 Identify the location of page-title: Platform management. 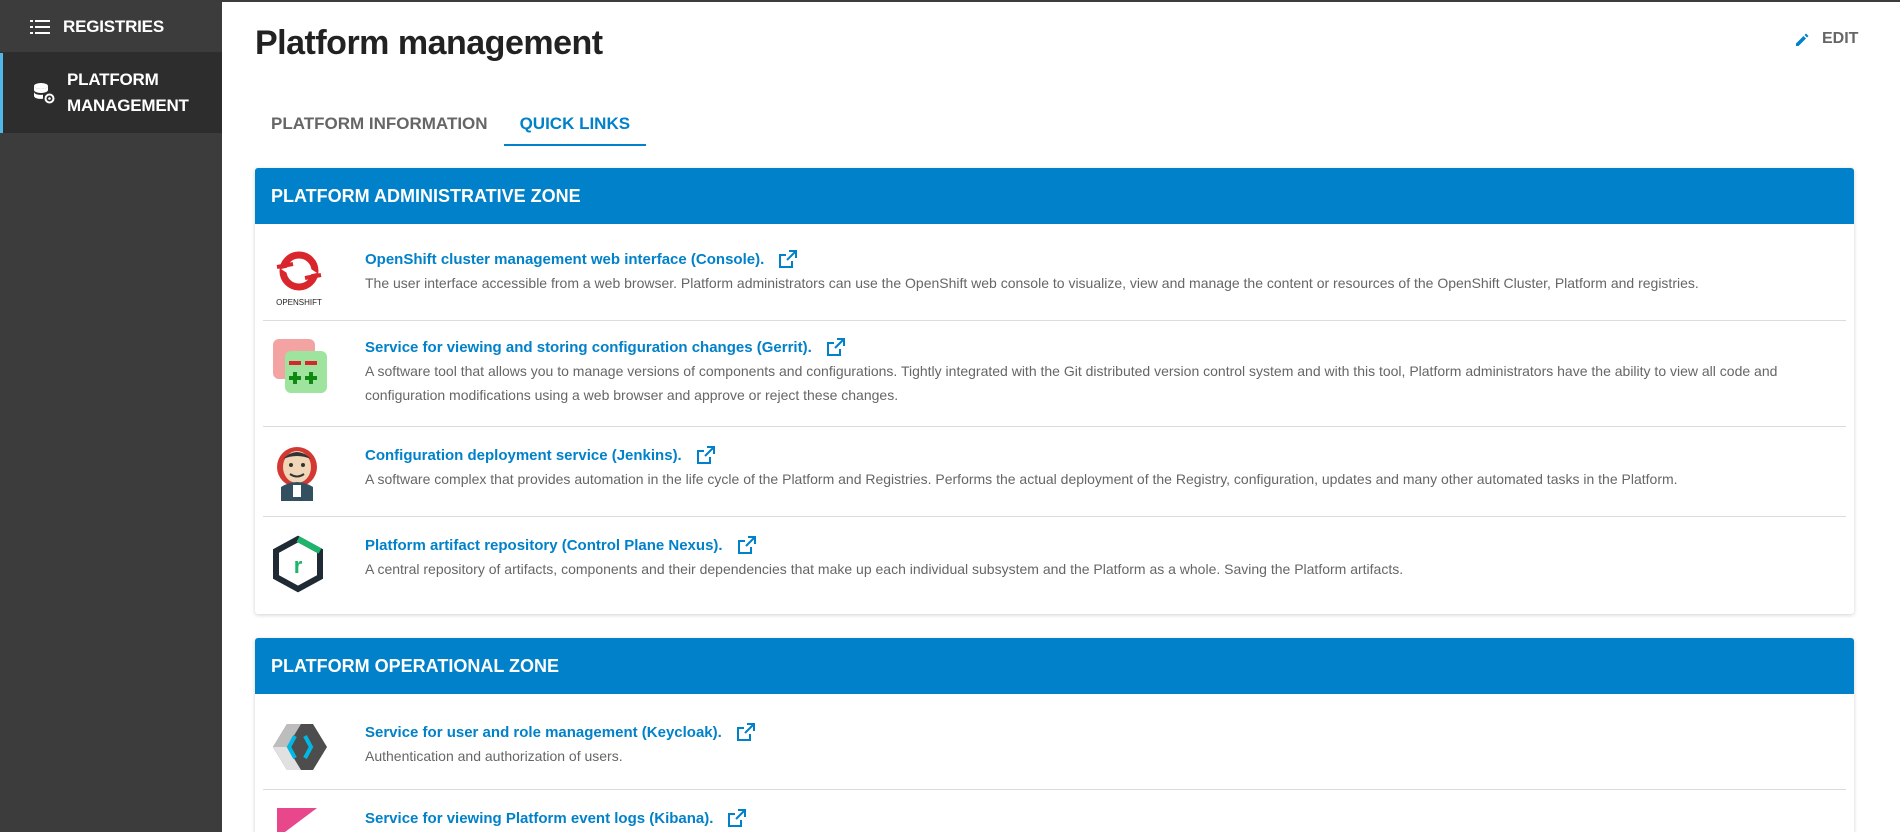
(429, 43).